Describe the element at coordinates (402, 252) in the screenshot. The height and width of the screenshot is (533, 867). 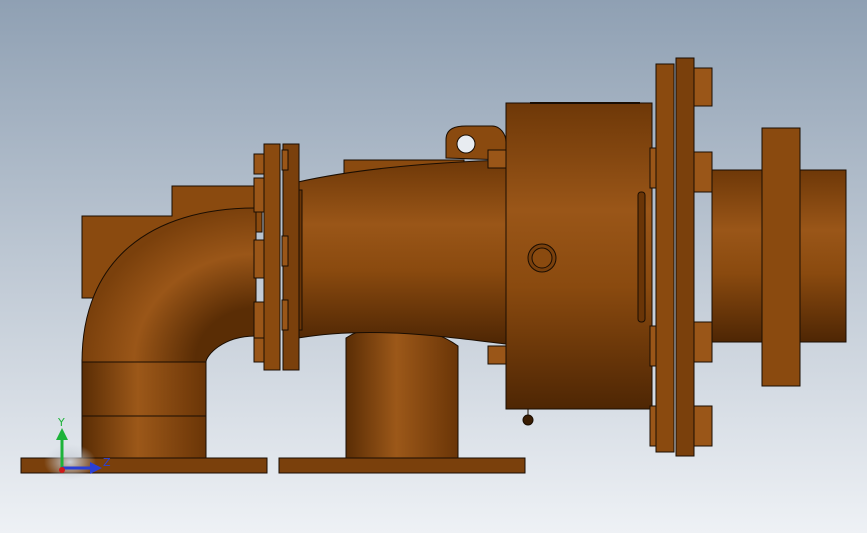
I see `tapered-transition` at that location.